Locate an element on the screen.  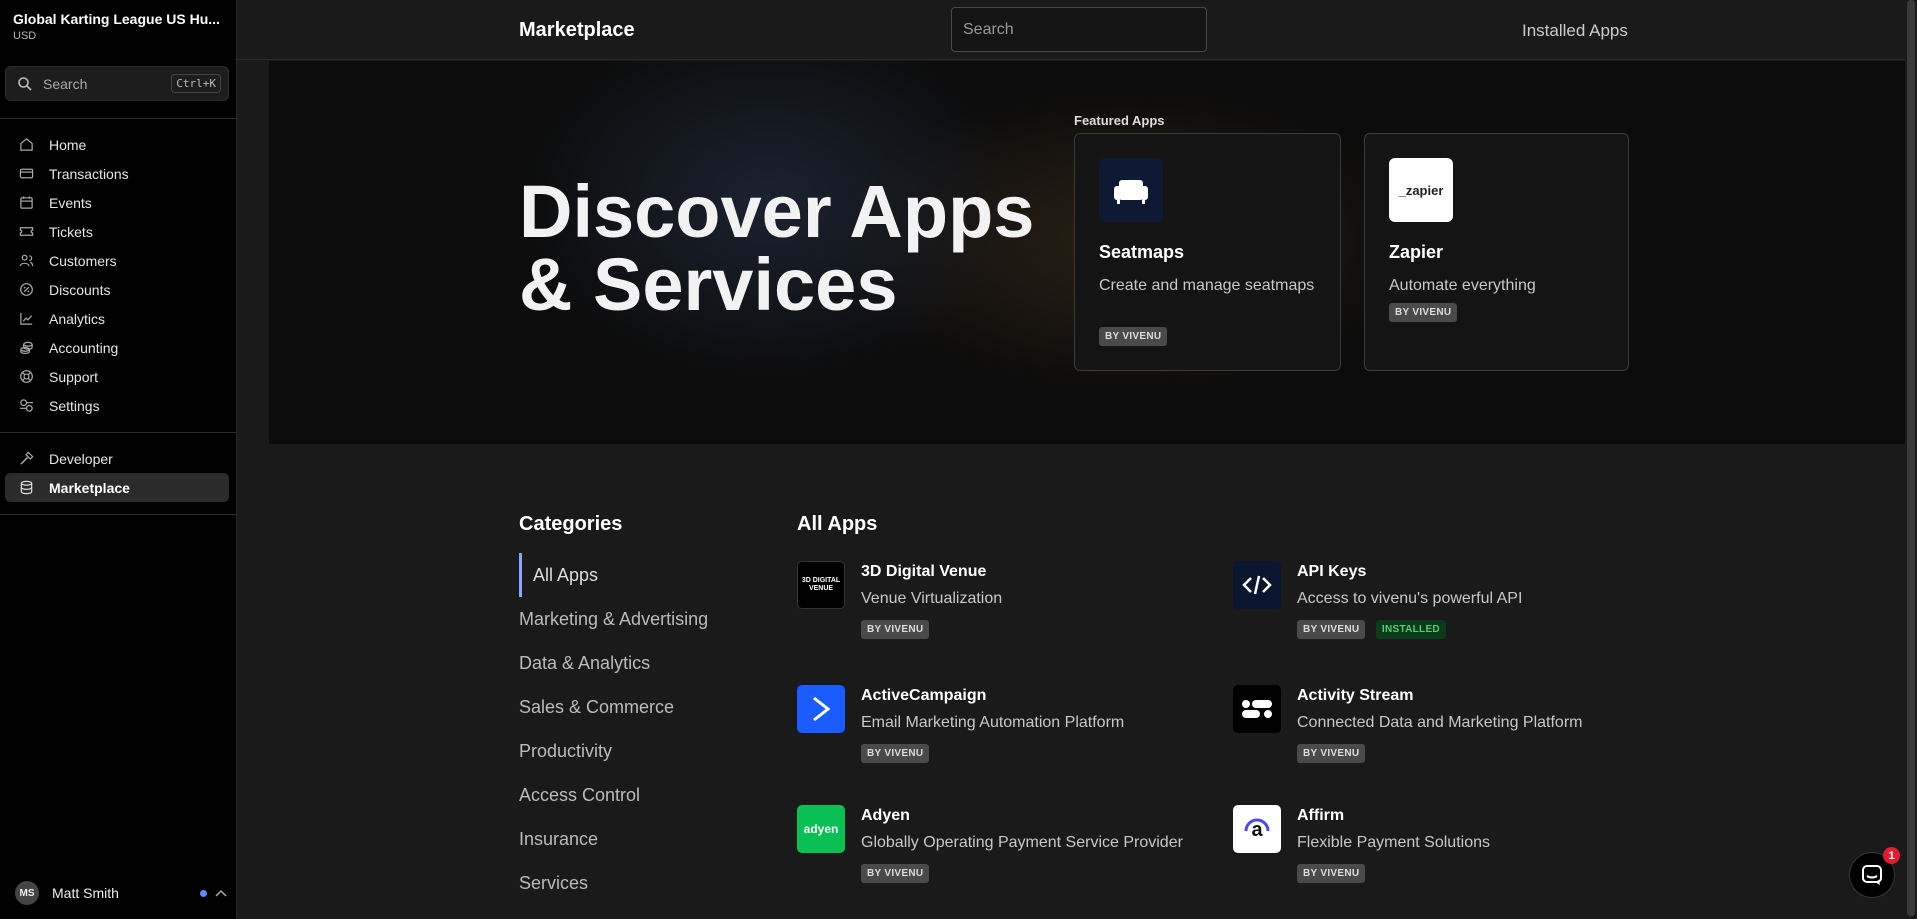
sidebar-item-label: Developer is located at coordinates (81, 458).